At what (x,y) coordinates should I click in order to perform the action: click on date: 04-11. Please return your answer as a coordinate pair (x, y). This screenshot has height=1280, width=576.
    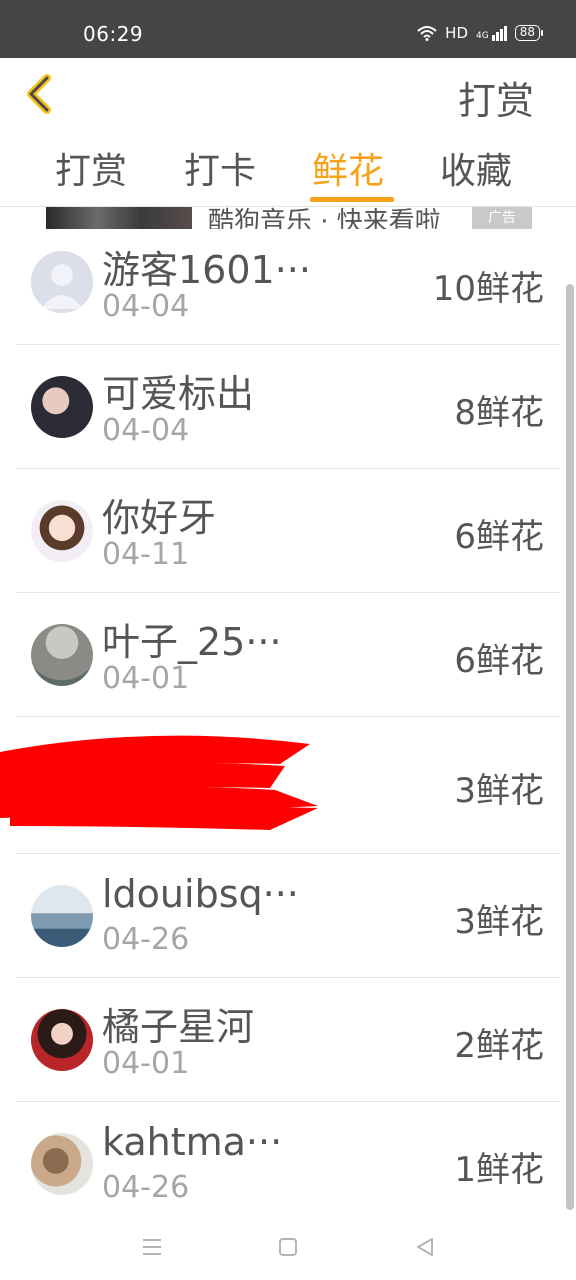
    Looking at the image, I should click on (146, 554).